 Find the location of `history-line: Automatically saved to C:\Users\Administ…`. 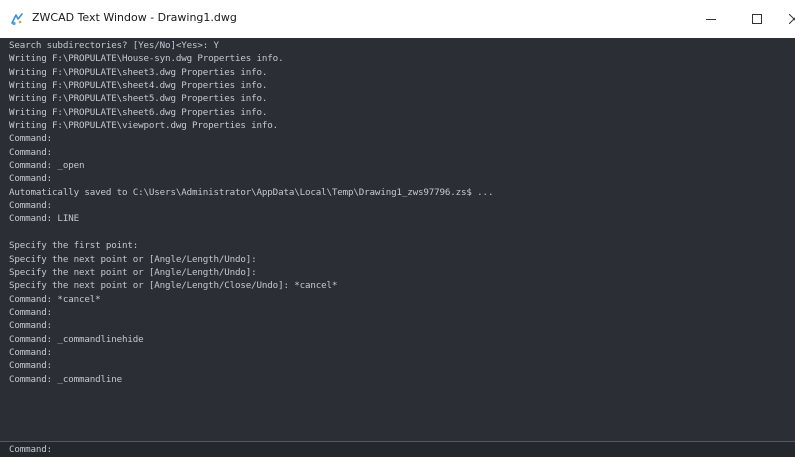

history-line: Automatically saved to C:\Users\Administ… is located at coordinates (251, 192).